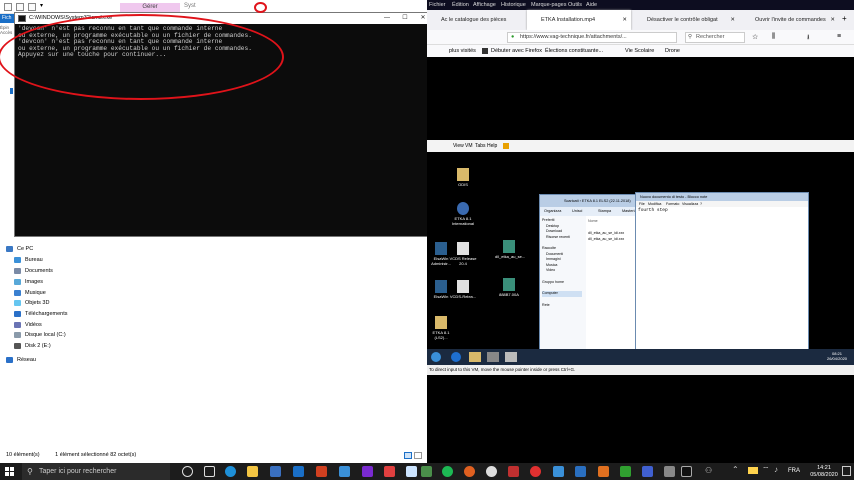  Describe the element at coordinates (562, 271) in the screenshot. I see `nav-item: Video` at that location.